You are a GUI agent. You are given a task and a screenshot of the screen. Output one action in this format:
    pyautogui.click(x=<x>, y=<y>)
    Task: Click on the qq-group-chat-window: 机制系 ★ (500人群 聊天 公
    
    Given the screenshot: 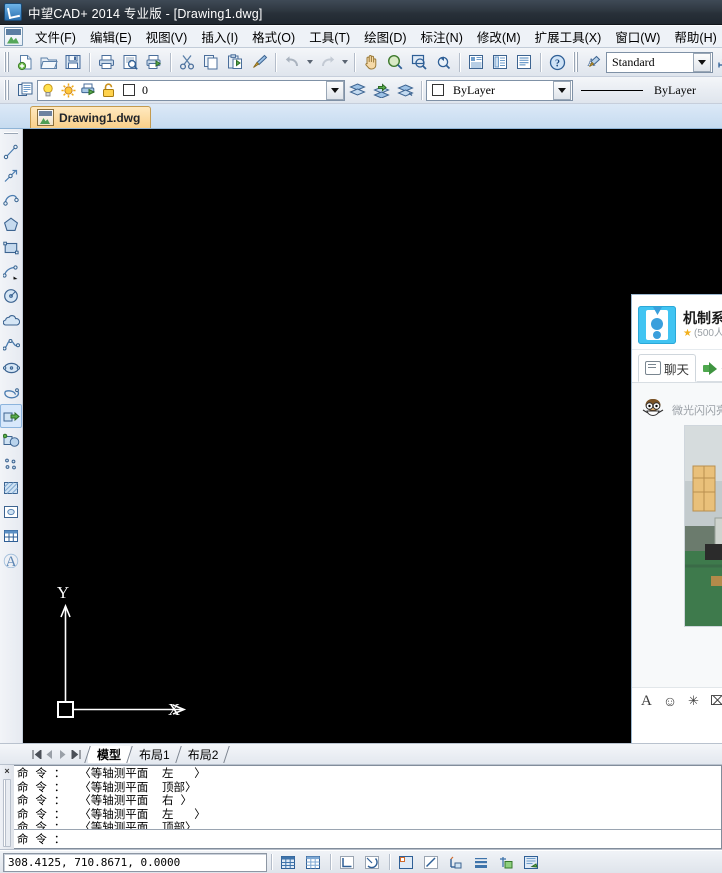 What is the action you would take?
    pyautogui.click(x=676, y=518)
    